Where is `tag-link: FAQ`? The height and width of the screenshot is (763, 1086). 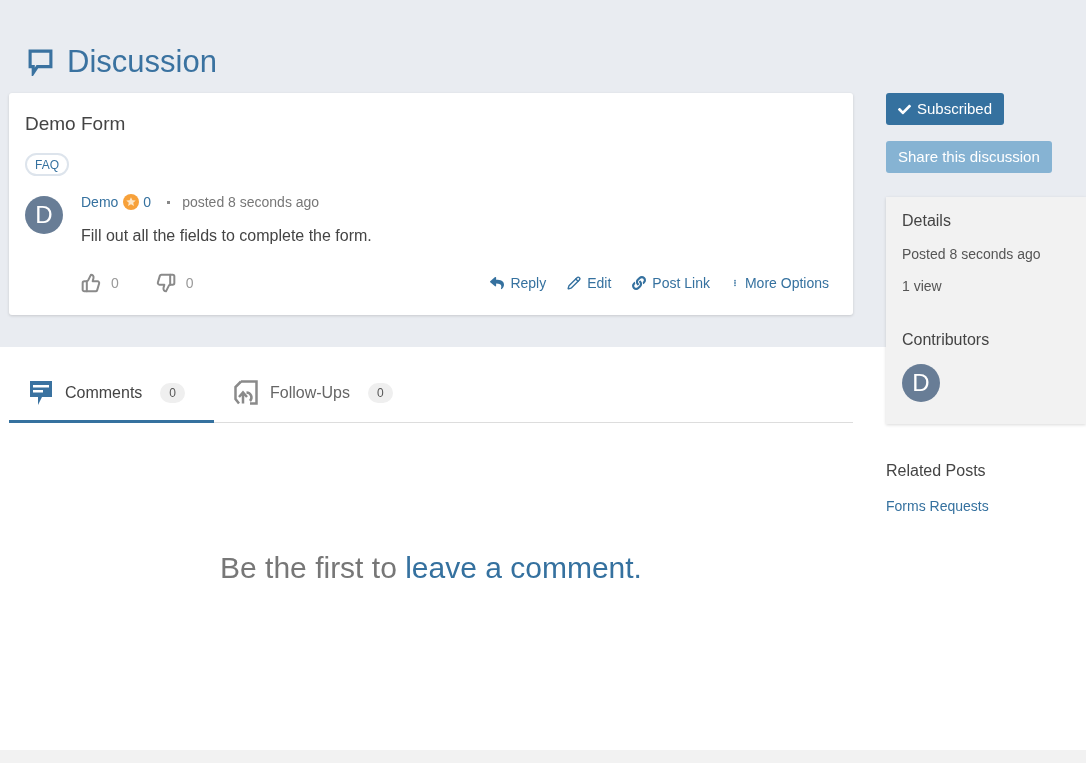
tag-link: FAQ is located at coordinates (47, 164).